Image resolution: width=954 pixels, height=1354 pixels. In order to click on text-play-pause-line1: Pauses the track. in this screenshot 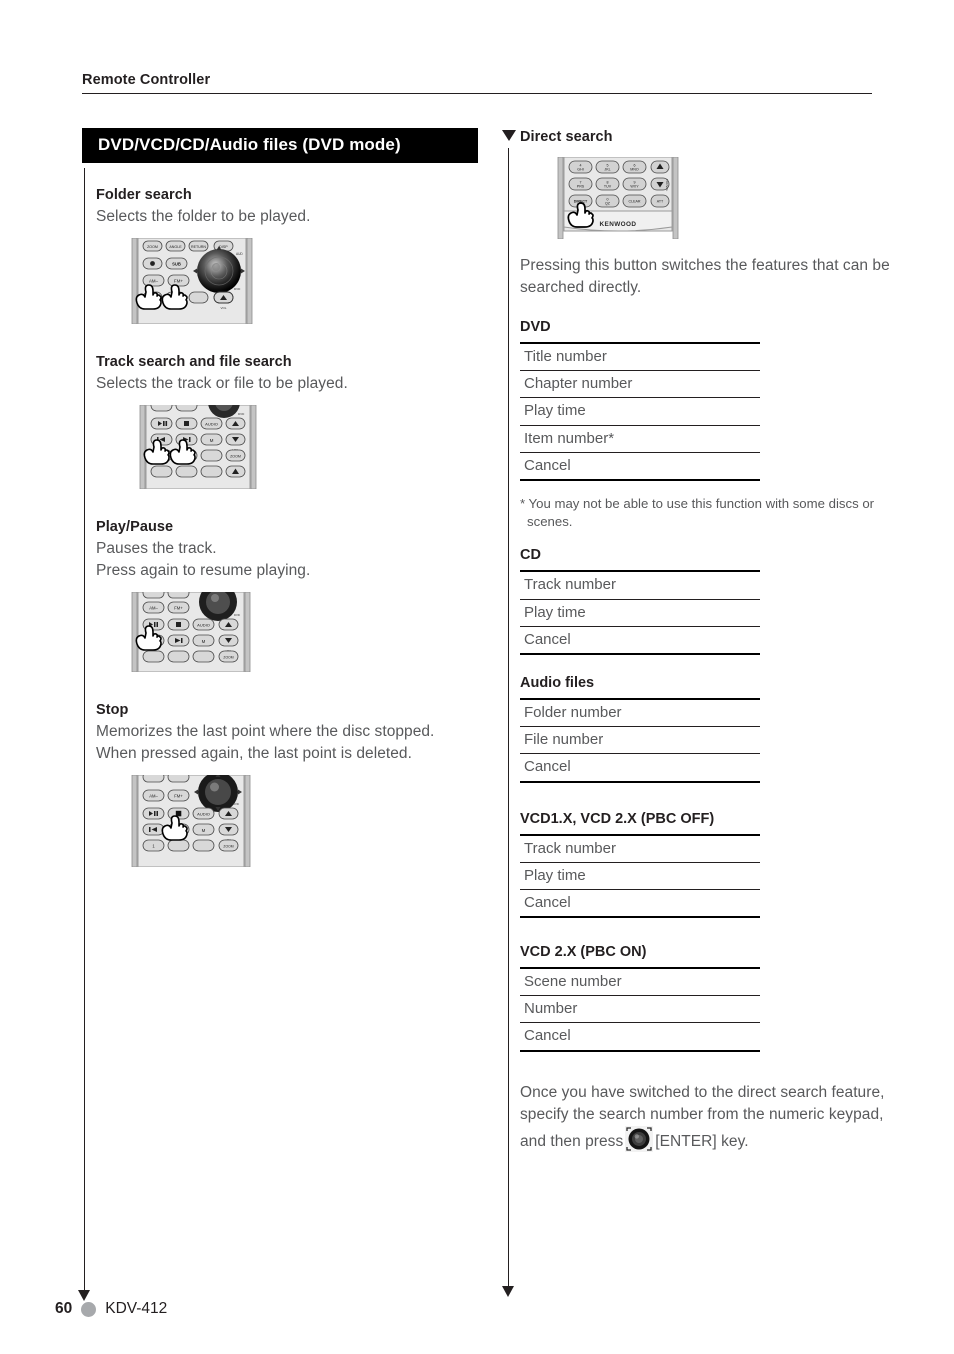, I will do `click(156, 548)`.